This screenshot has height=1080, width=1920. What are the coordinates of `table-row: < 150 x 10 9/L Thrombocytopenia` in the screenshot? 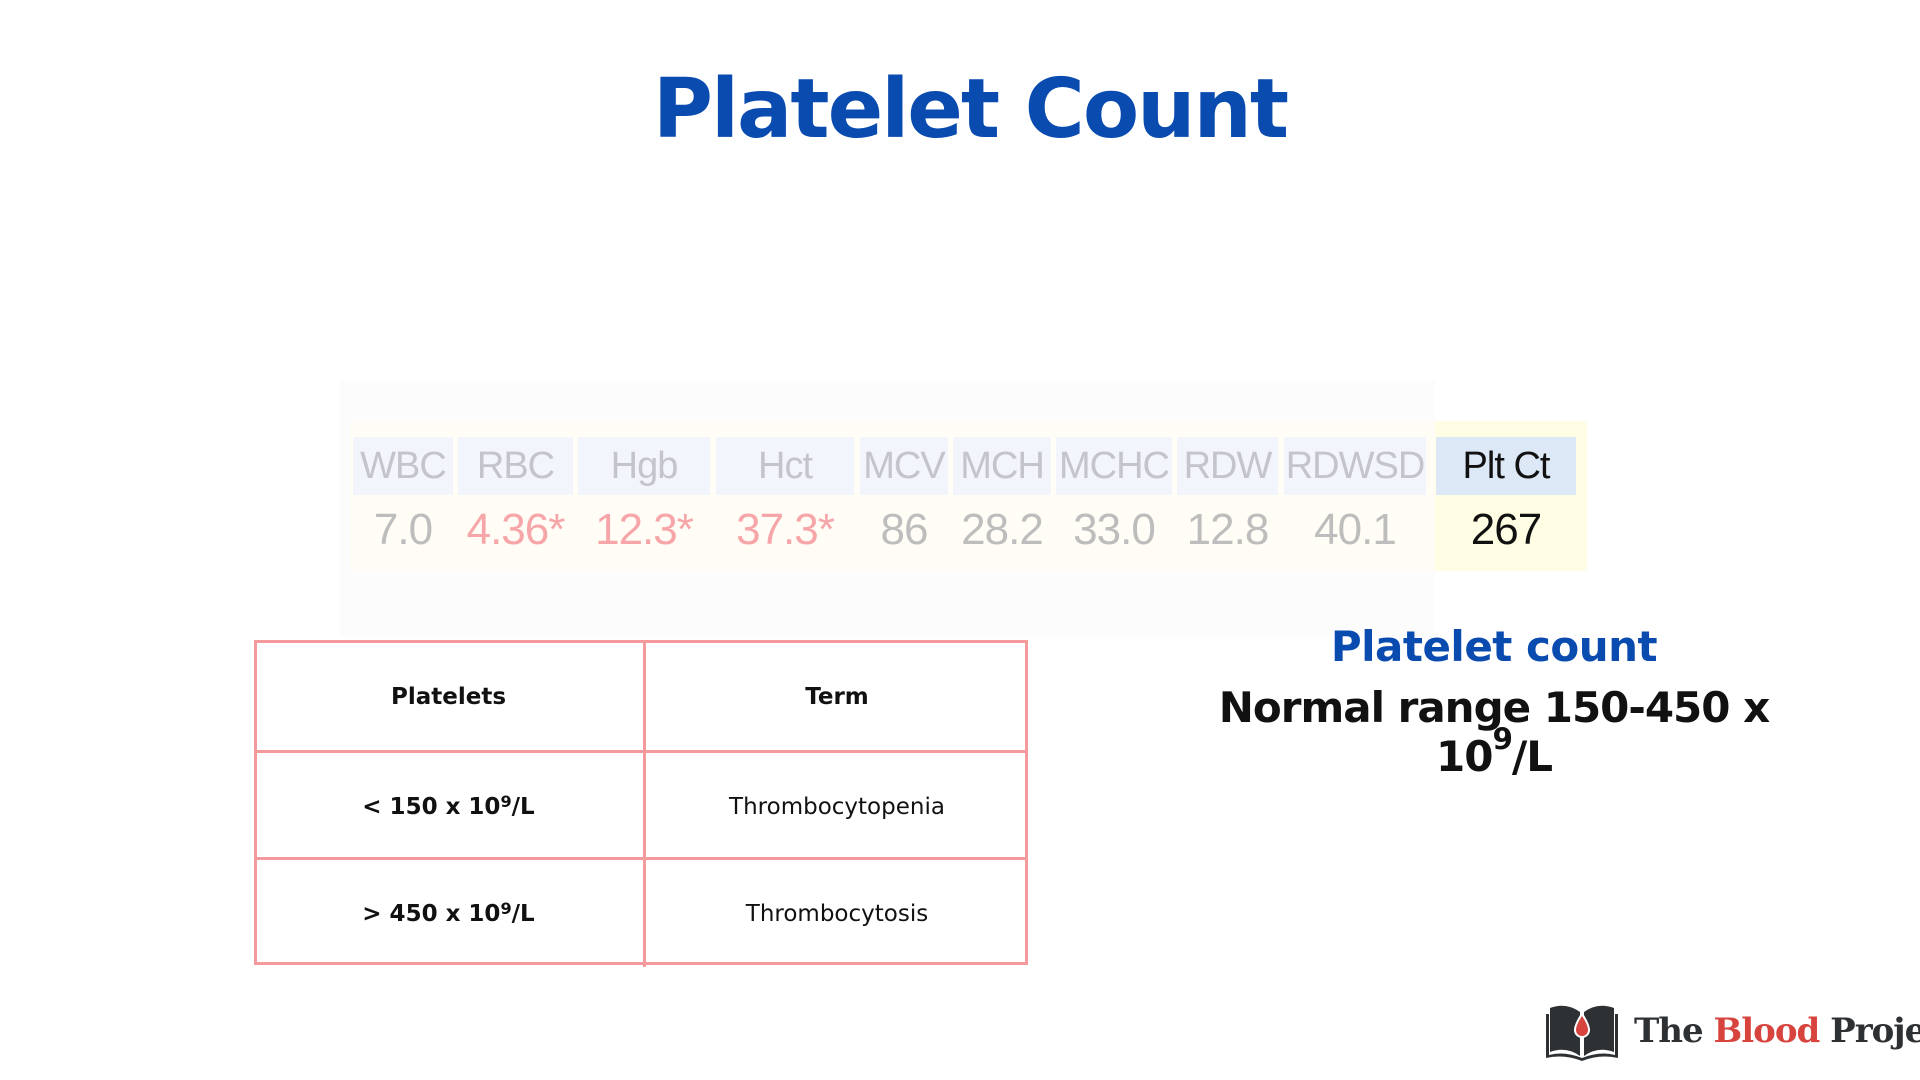 It's located at (641, 805).